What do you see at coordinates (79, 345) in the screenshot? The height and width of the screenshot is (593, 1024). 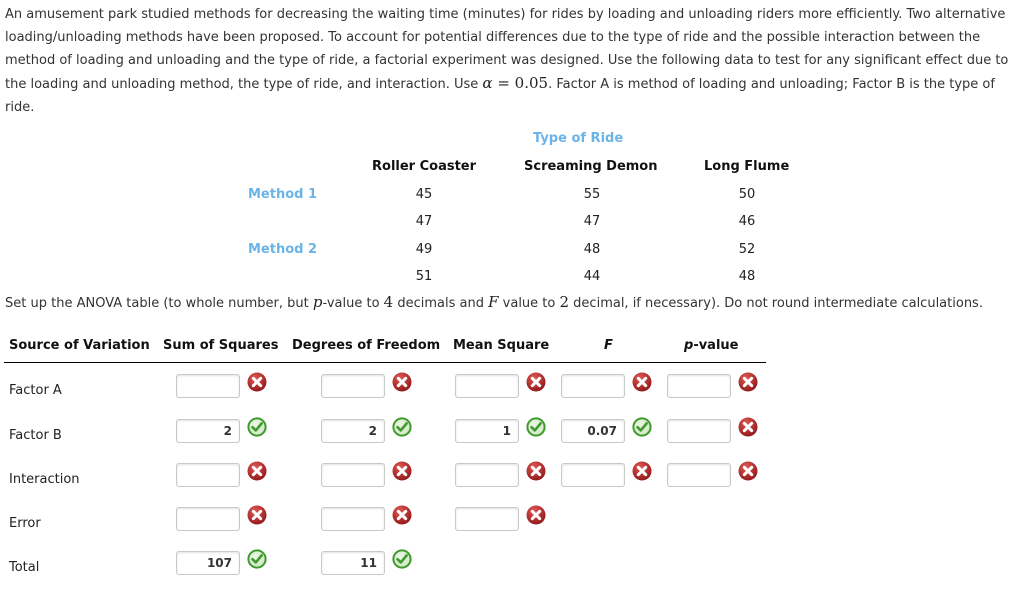 I see `header-source-of-variation: Source of Variation` at bounding box center [79, 345].